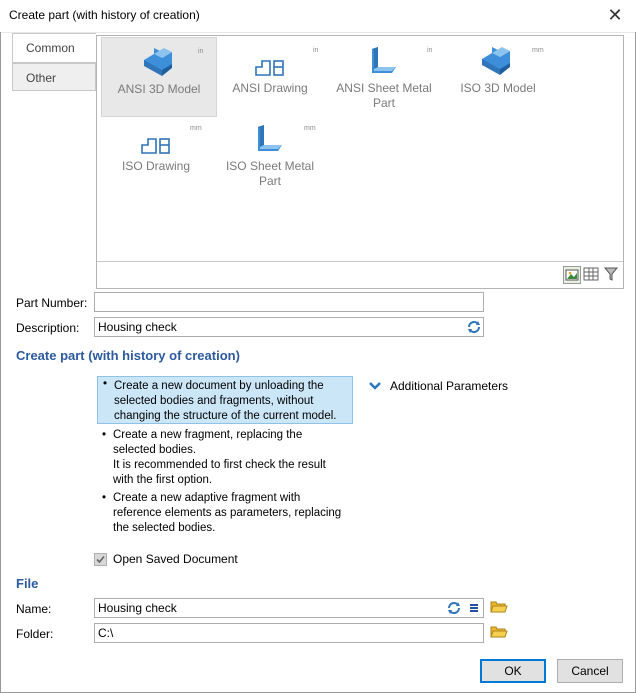  Describe the element at coordinates (289, 302) in the screenshot. I see `part-number-input` at that location.